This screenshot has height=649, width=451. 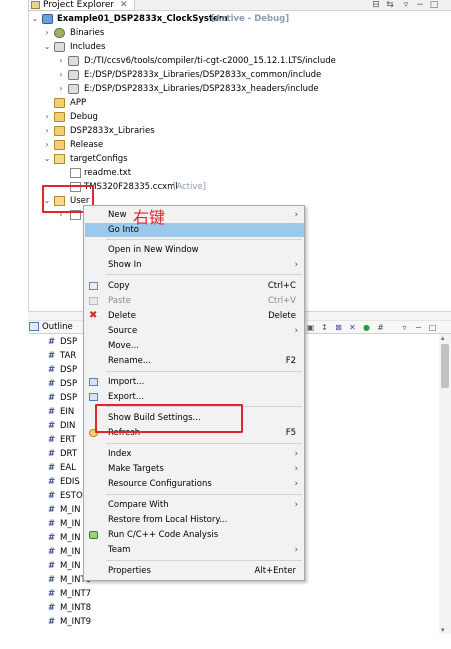 What do you see at coordinates (338, 327) in the screenshot?
I see `hide-fields-icon: ⊠` at bounding box center [338, 327].